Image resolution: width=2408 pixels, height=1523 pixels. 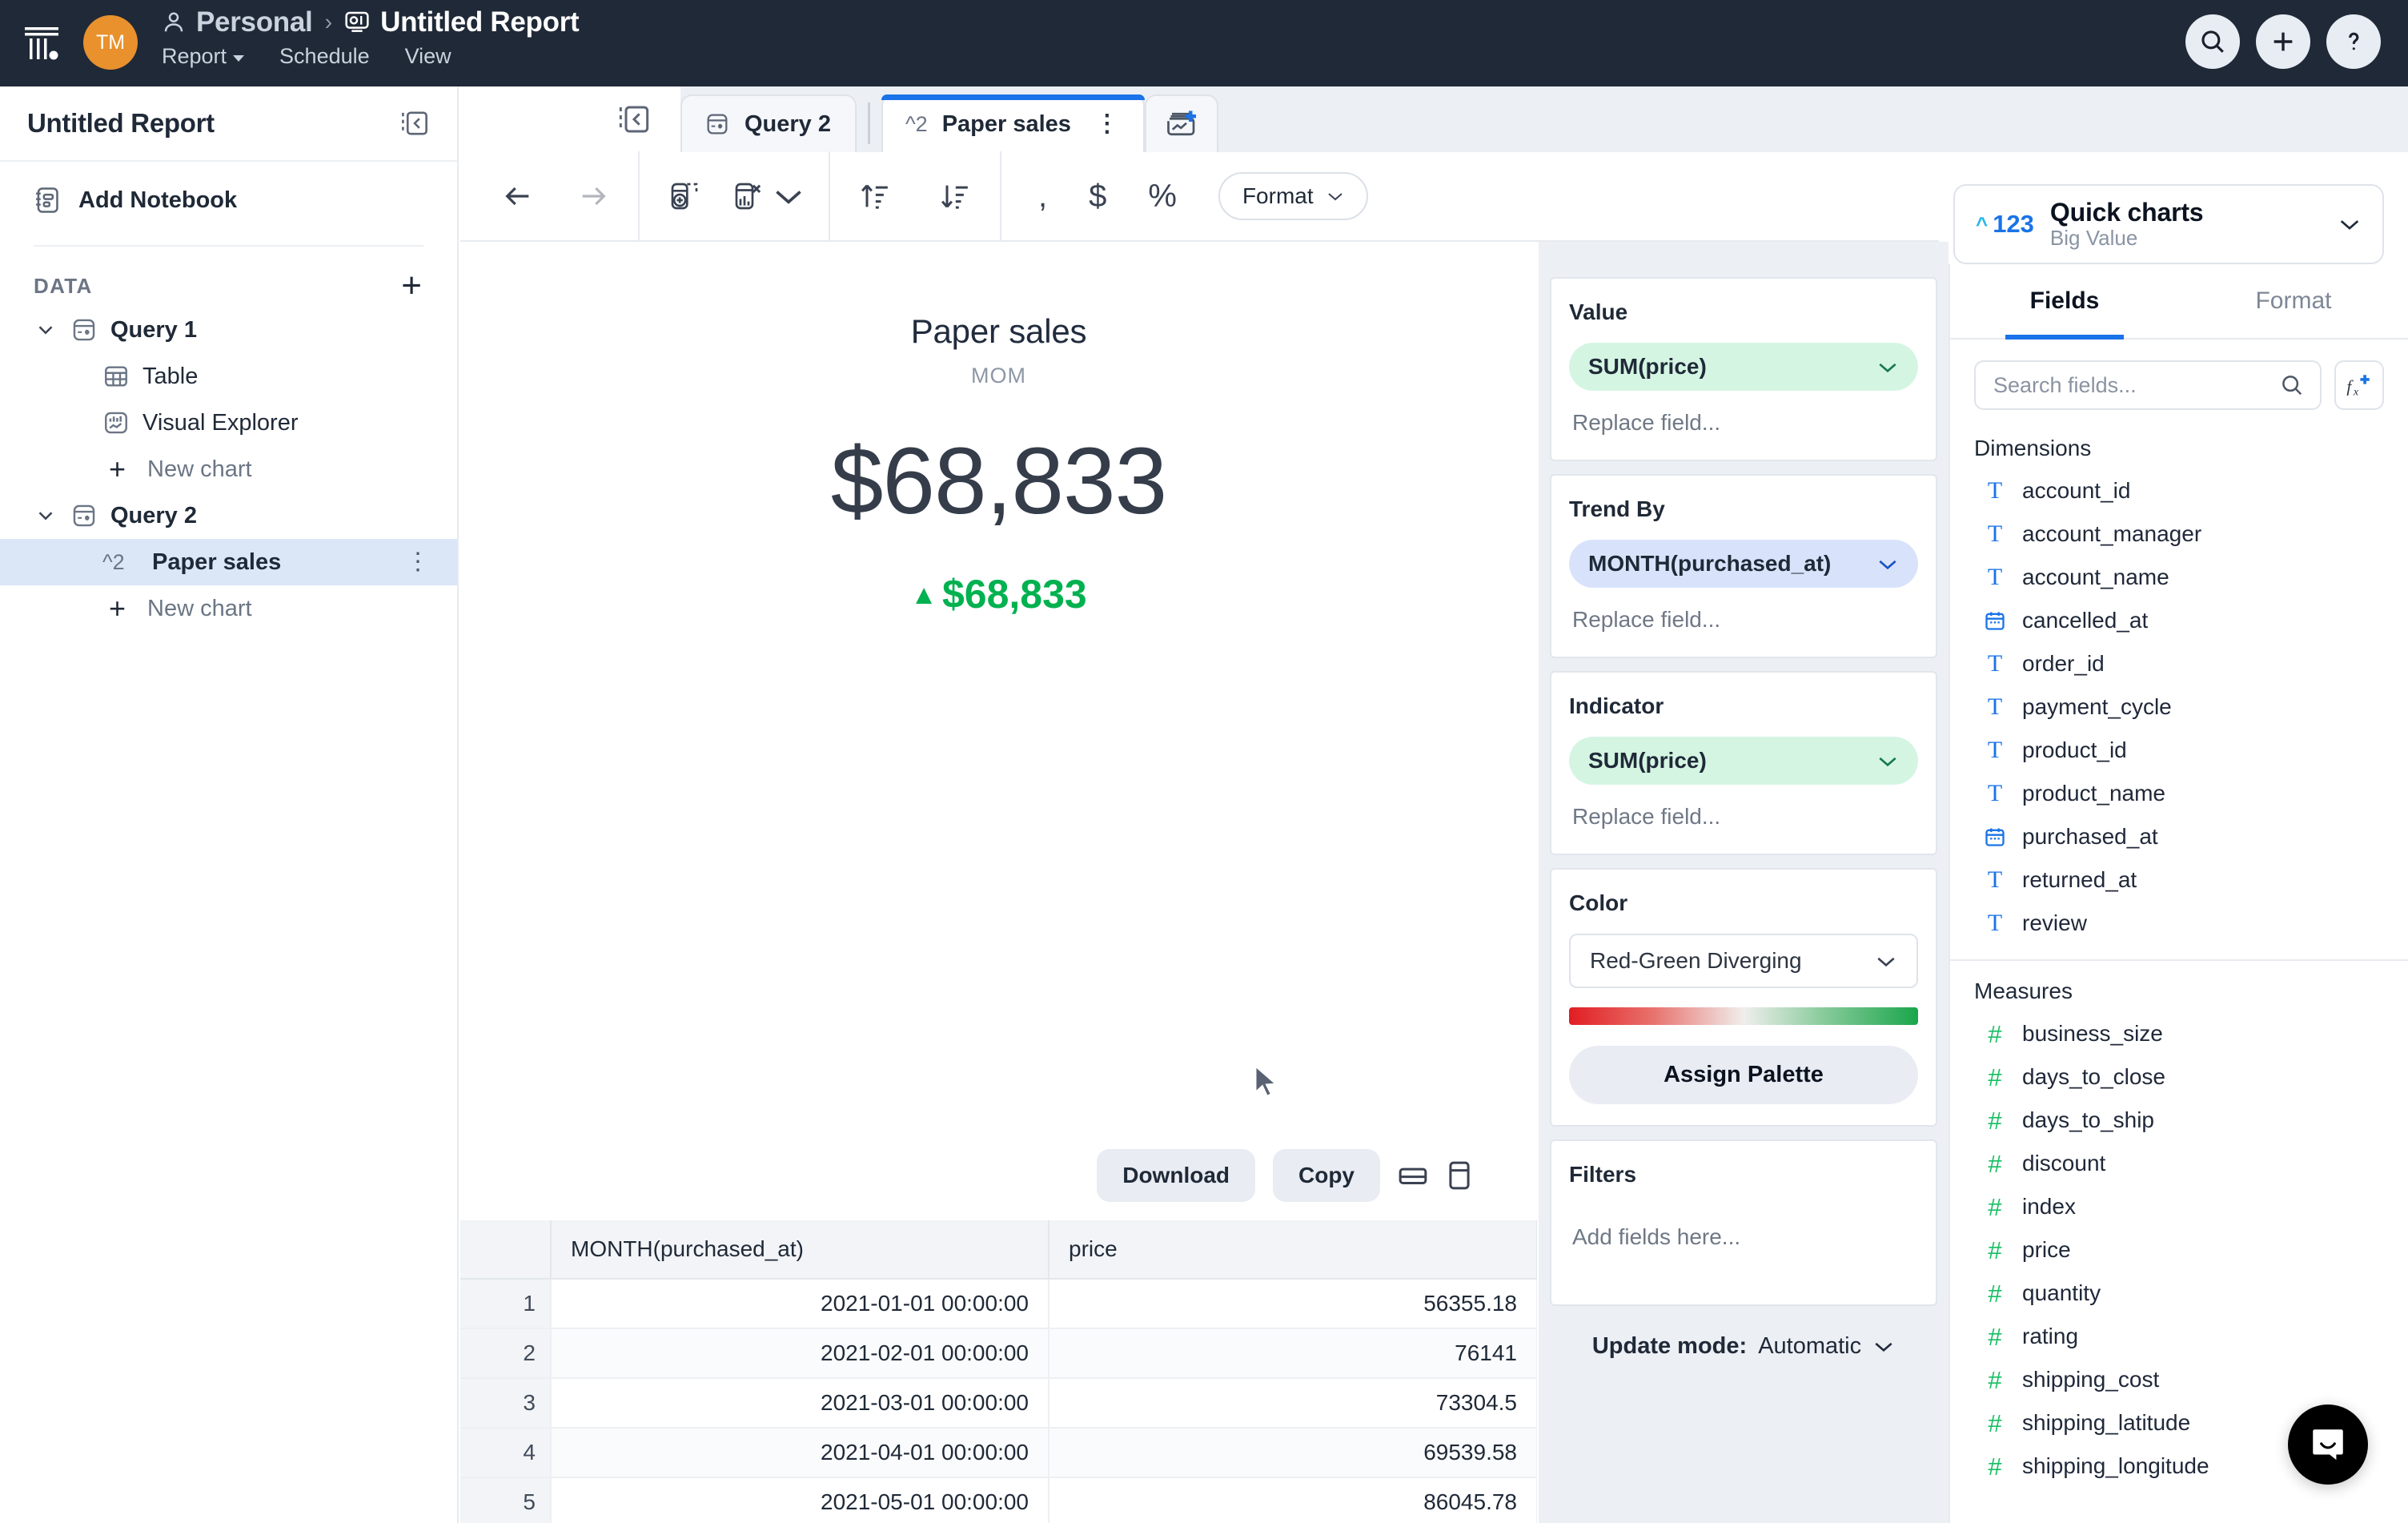 I want to click on more-options-icon: ⋮, so click(x=418, y=562).